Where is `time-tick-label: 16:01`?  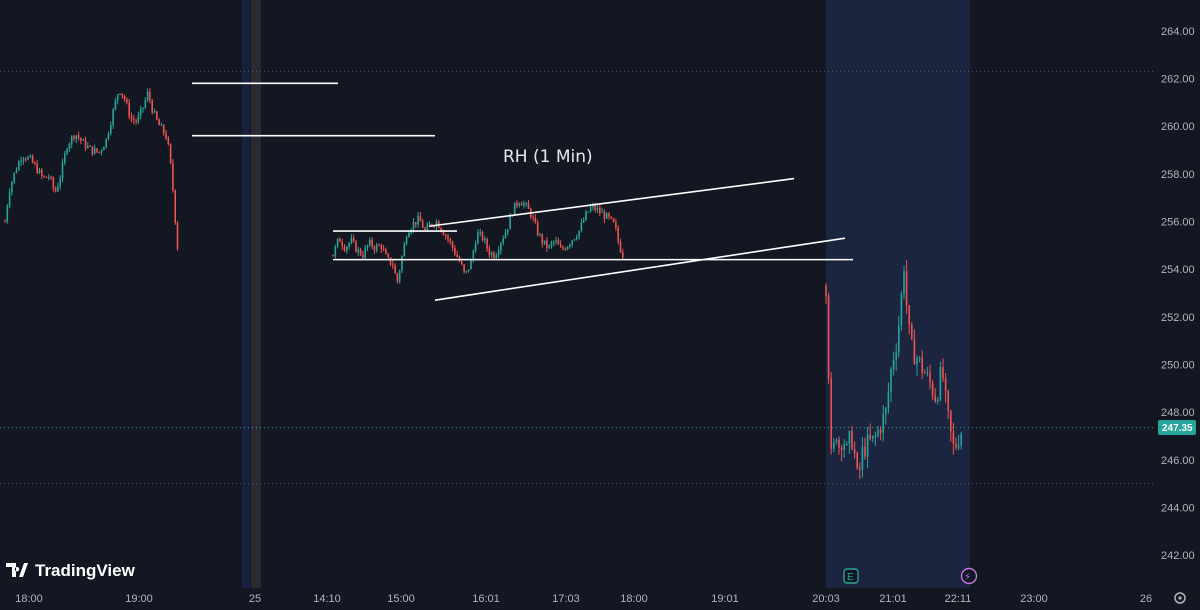
time-tick-label: 16:01 is located at coordinates (486, 599).